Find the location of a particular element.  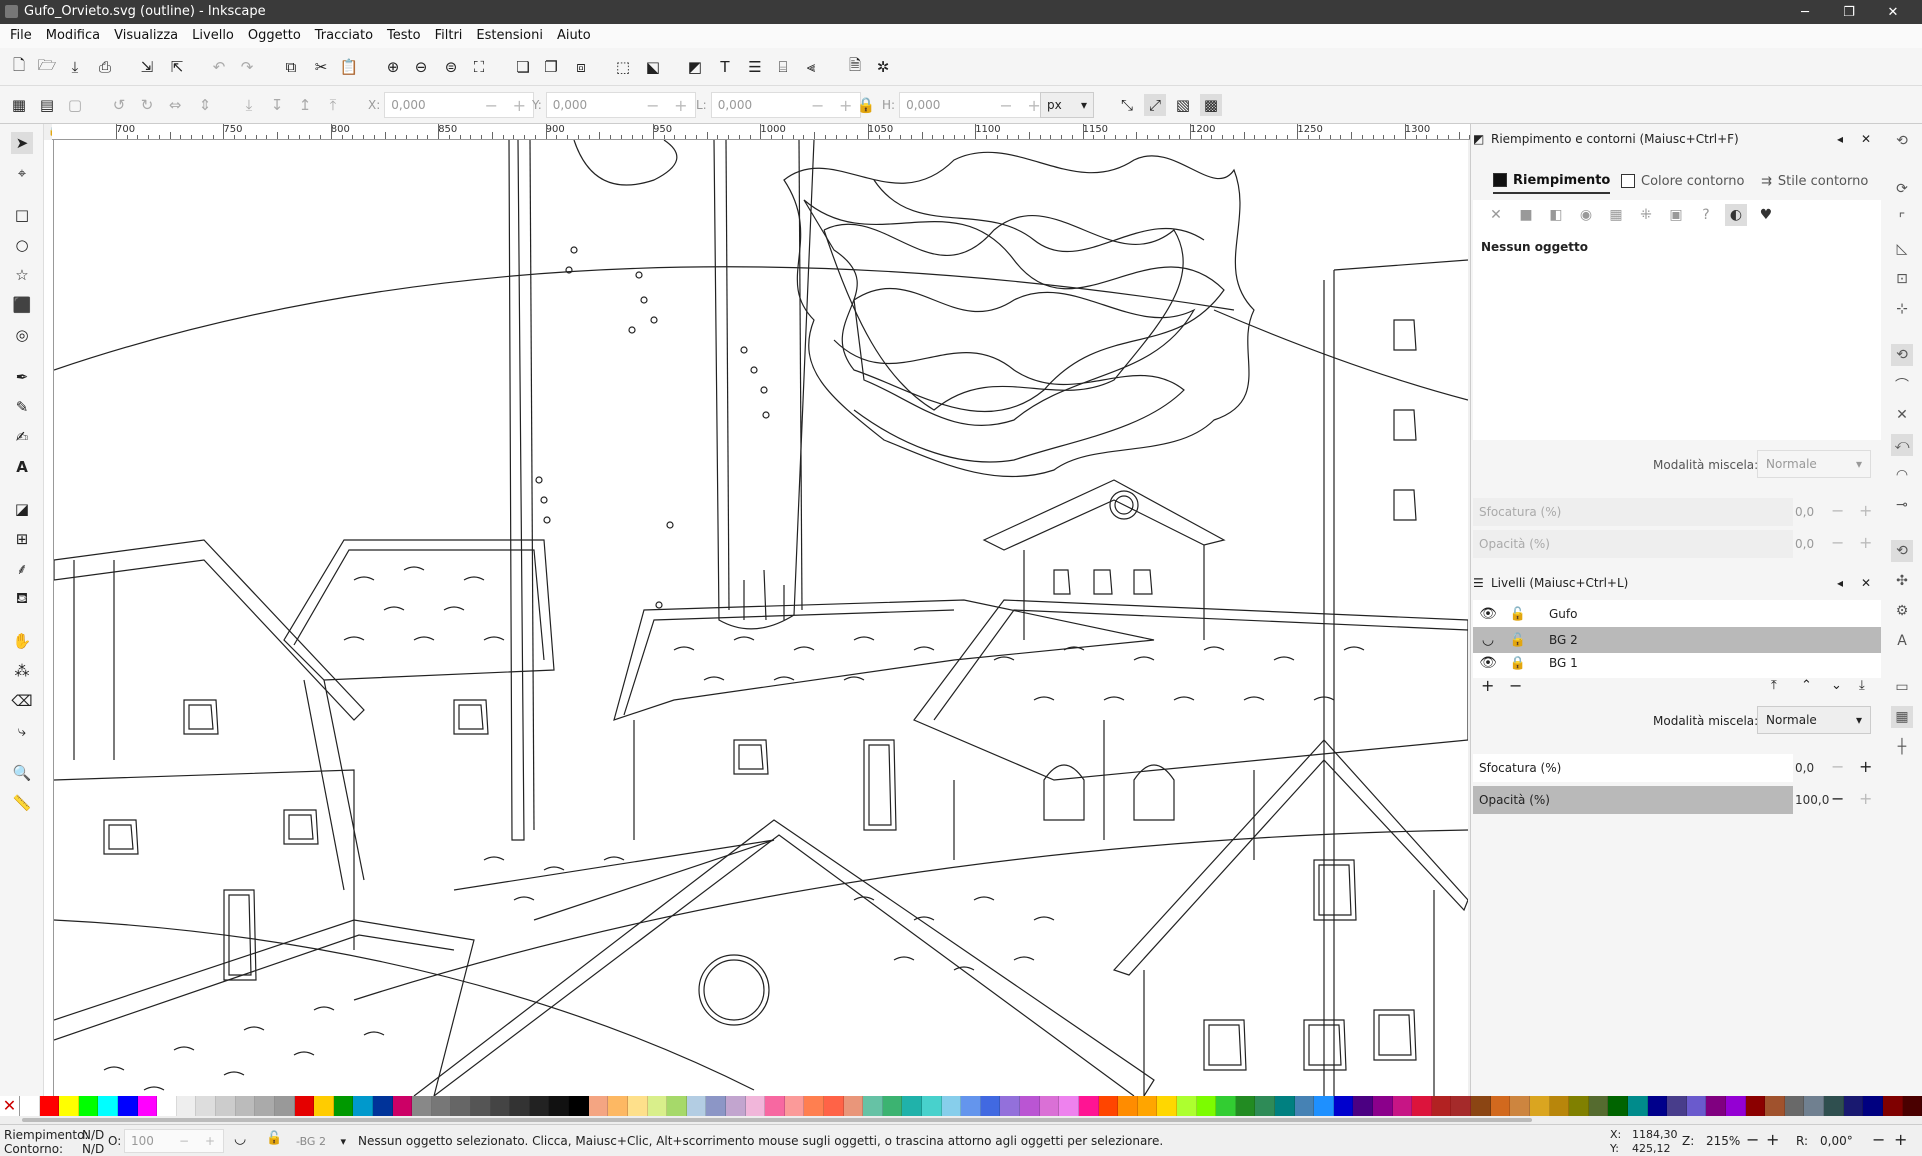

layer-raise-icon: ⌃ is located at coordinates (1806, 685).